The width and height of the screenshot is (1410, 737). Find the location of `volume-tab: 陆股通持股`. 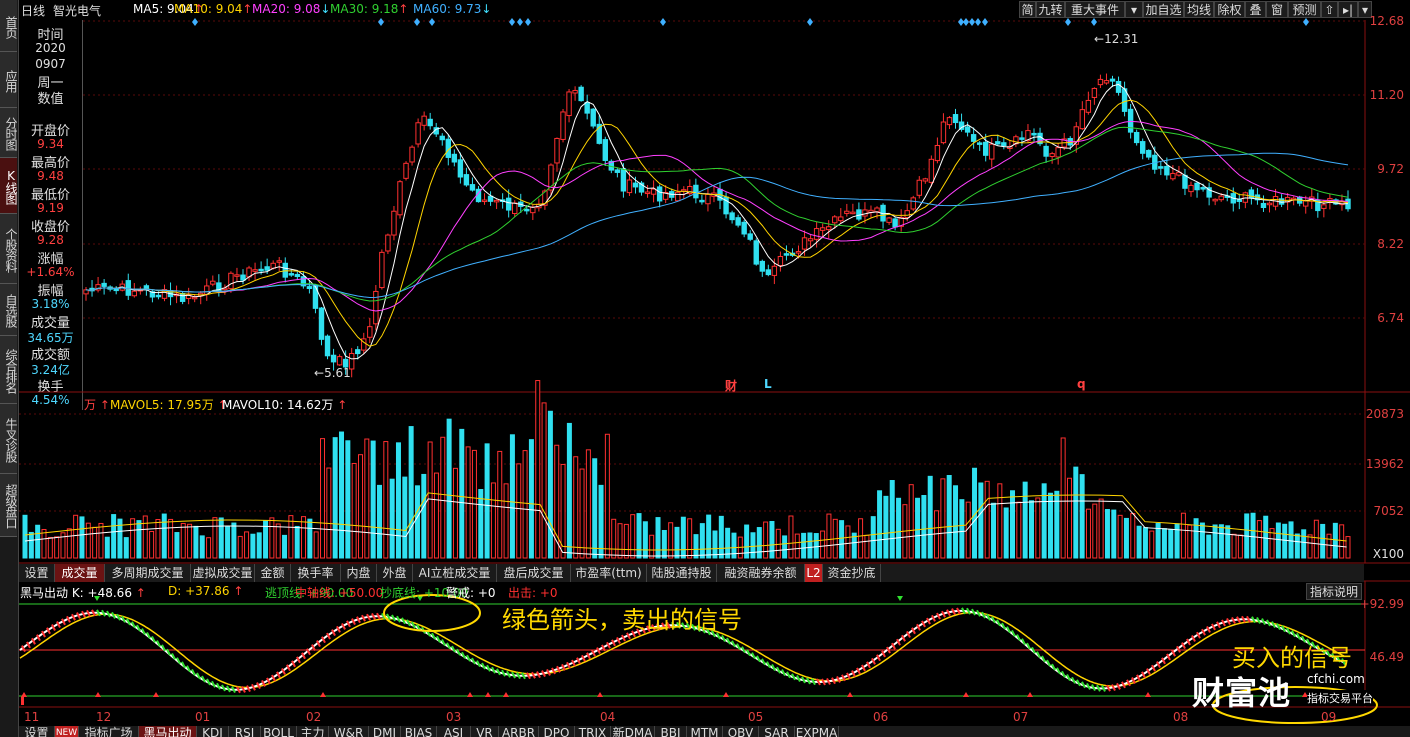

volume-tab: 陆股通持股 is located at coordinates (682, 573).